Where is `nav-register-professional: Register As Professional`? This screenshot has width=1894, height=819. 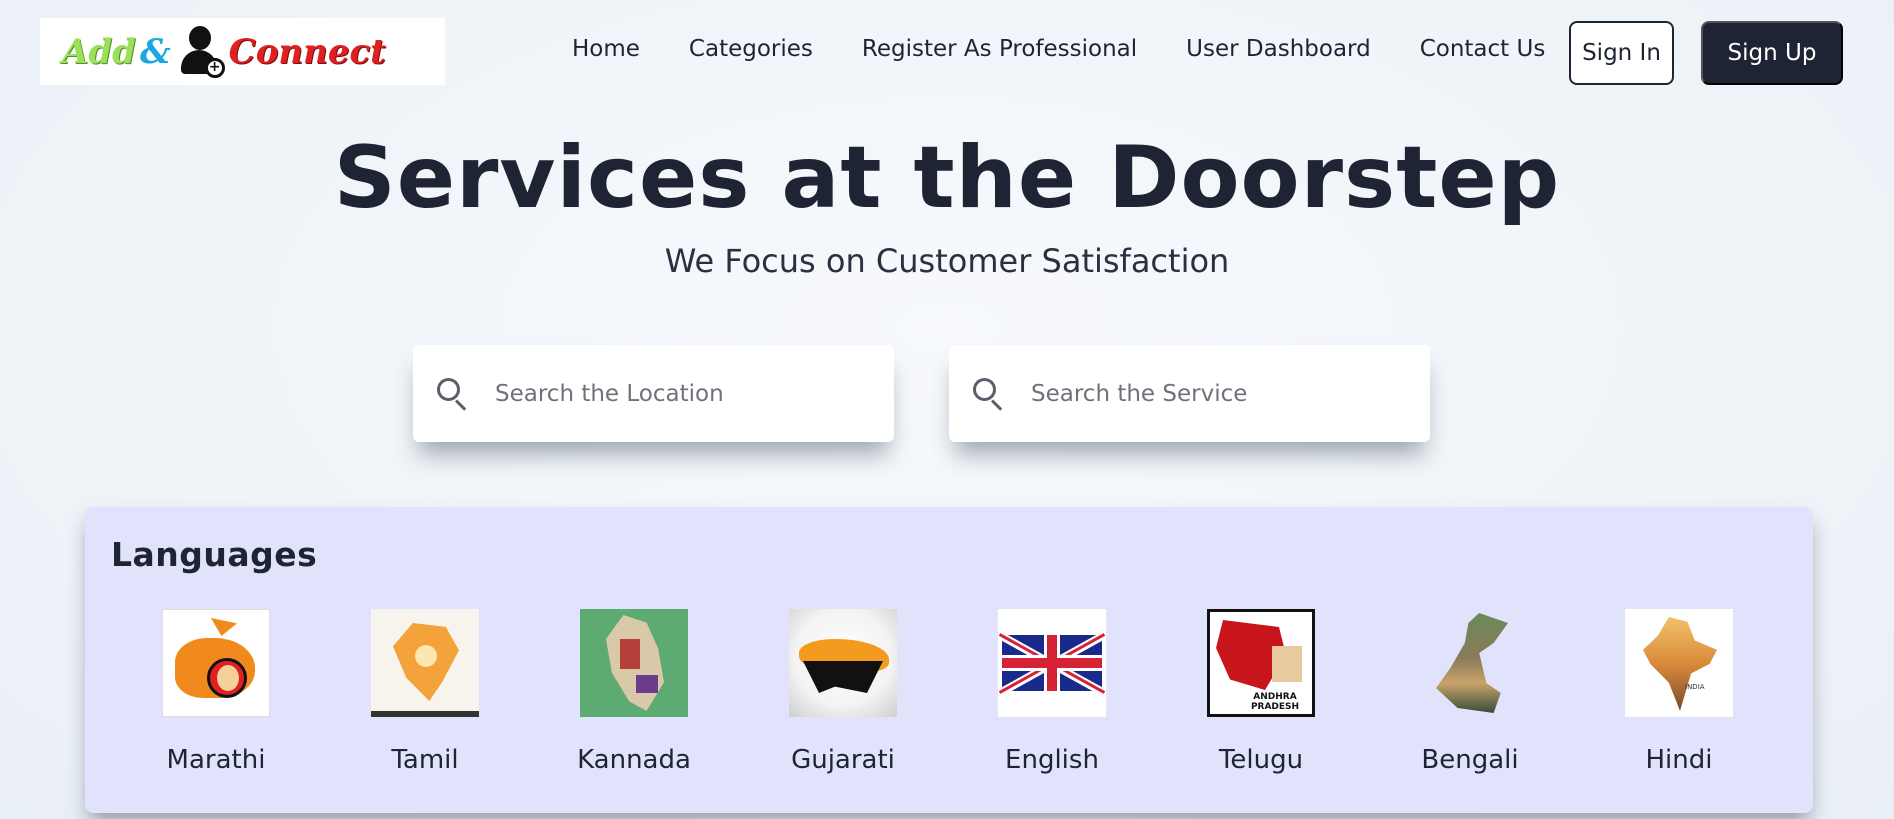 nav-register-professional: Register As Professional is located at coordinates (999, 49).